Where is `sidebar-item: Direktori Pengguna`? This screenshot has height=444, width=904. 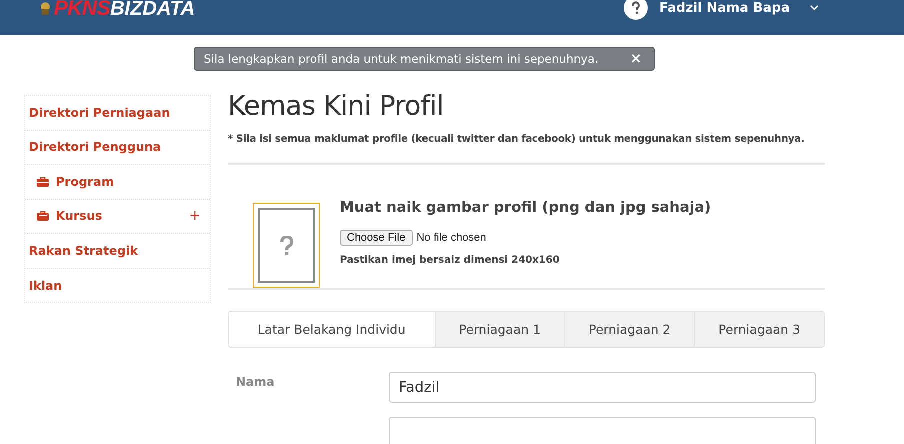
sidebar-item: Direktori Pengguna is located at coordinates (117, 147).